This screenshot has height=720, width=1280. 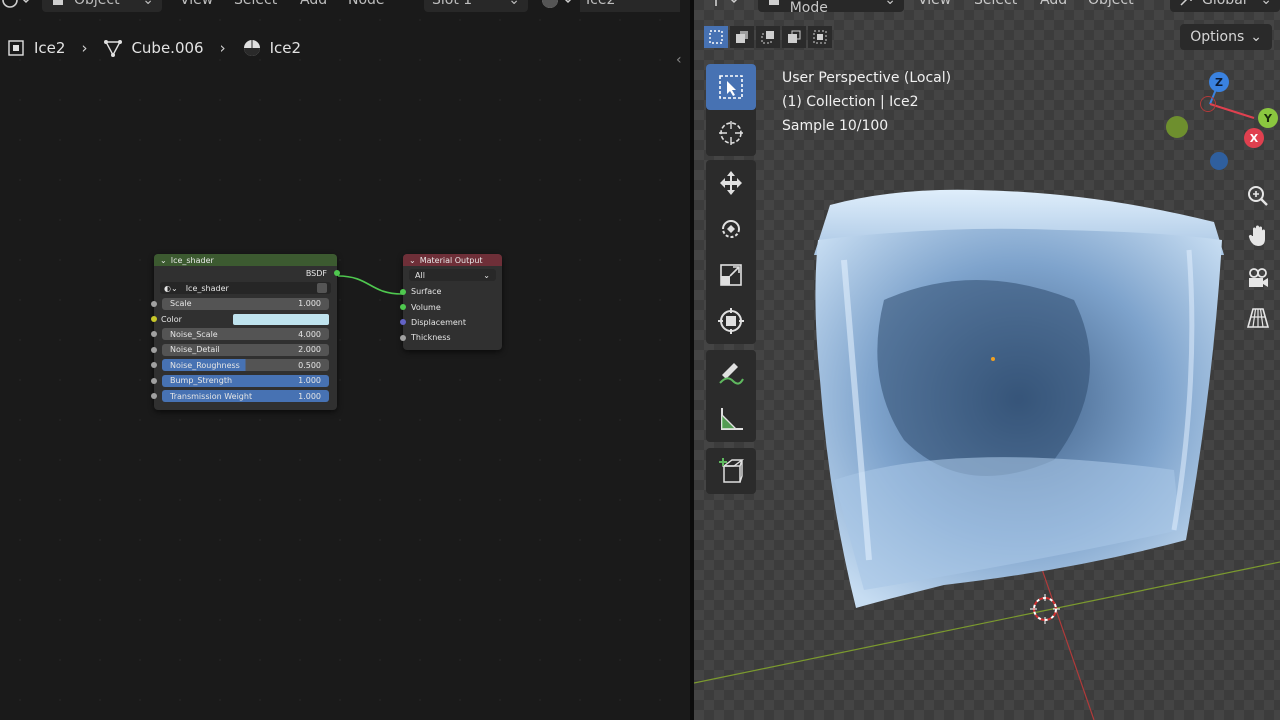 I want to click on slot-dropdown: Slot 1 ⌄, so click(x=476, y=6).